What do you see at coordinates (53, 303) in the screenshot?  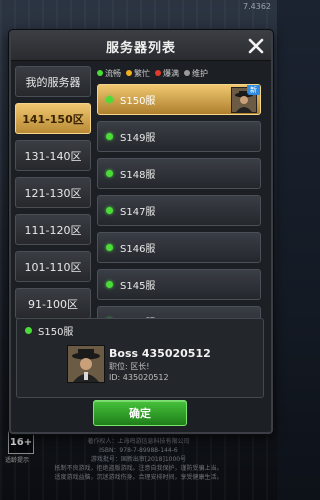 I see `sidebar-item-91-100: 91-100区` at bounding box center [53, 303].